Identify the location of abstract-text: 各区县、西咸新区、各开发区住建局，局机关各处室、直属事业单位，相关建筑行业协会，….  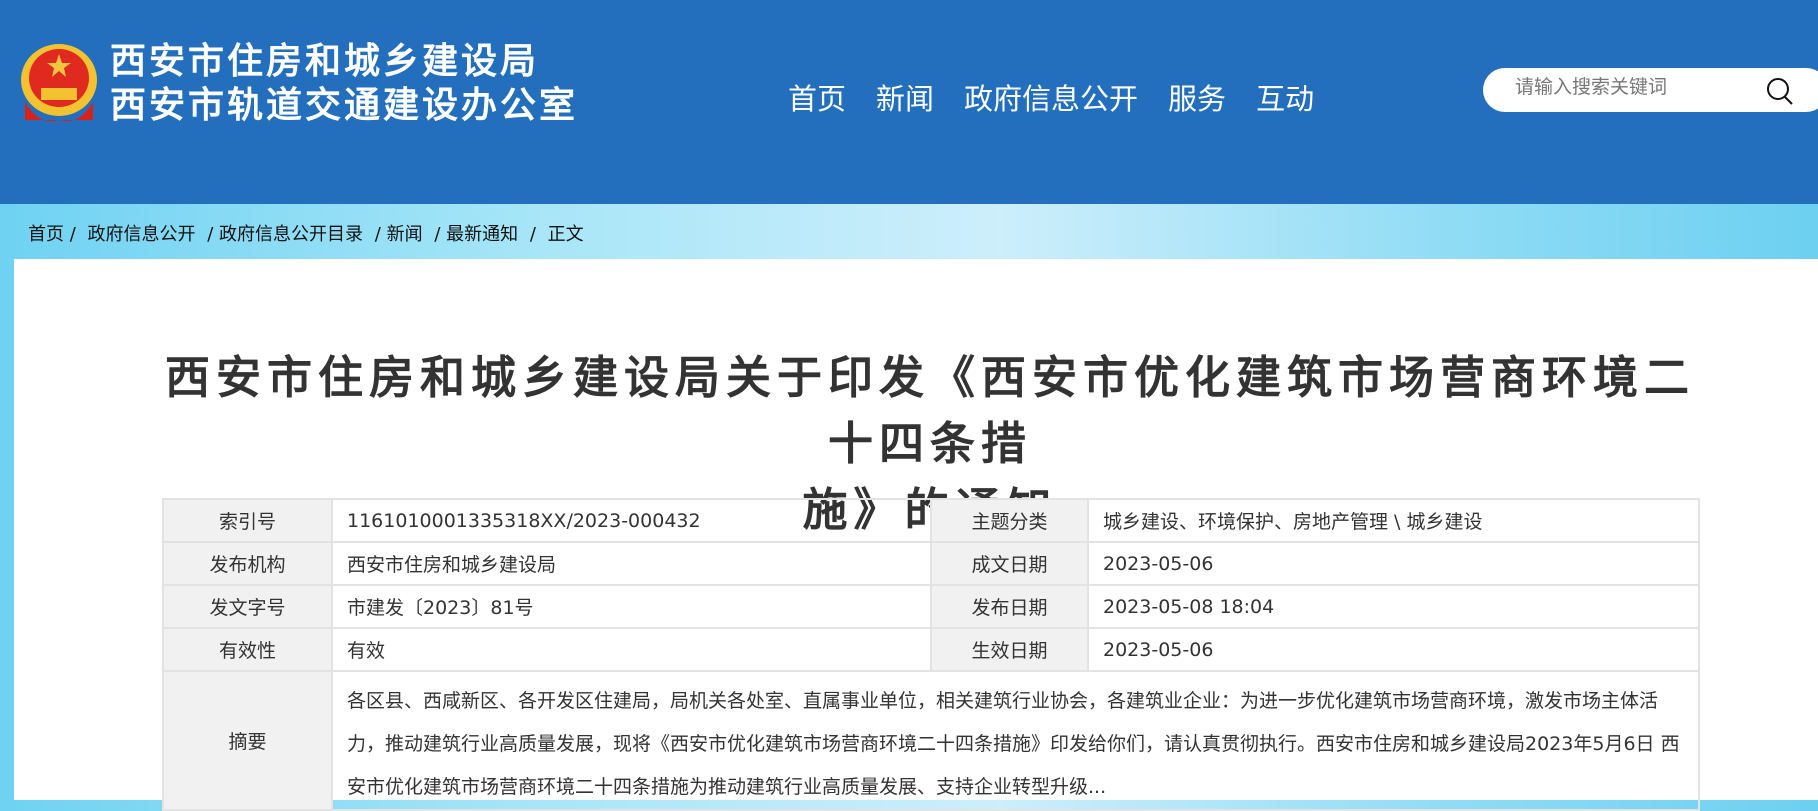
(1015, 740).